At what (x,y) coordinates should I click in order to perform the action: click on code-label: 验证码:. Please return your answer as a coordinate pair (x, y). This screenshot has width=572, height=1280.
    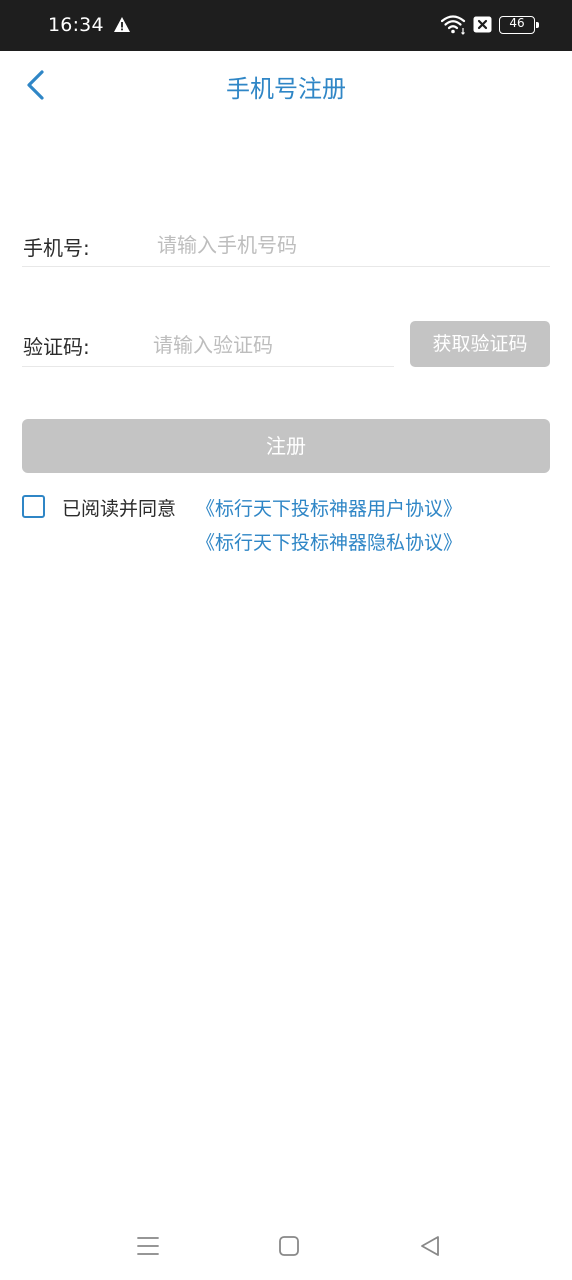
    Looking at the image, I should click on (56, 347).